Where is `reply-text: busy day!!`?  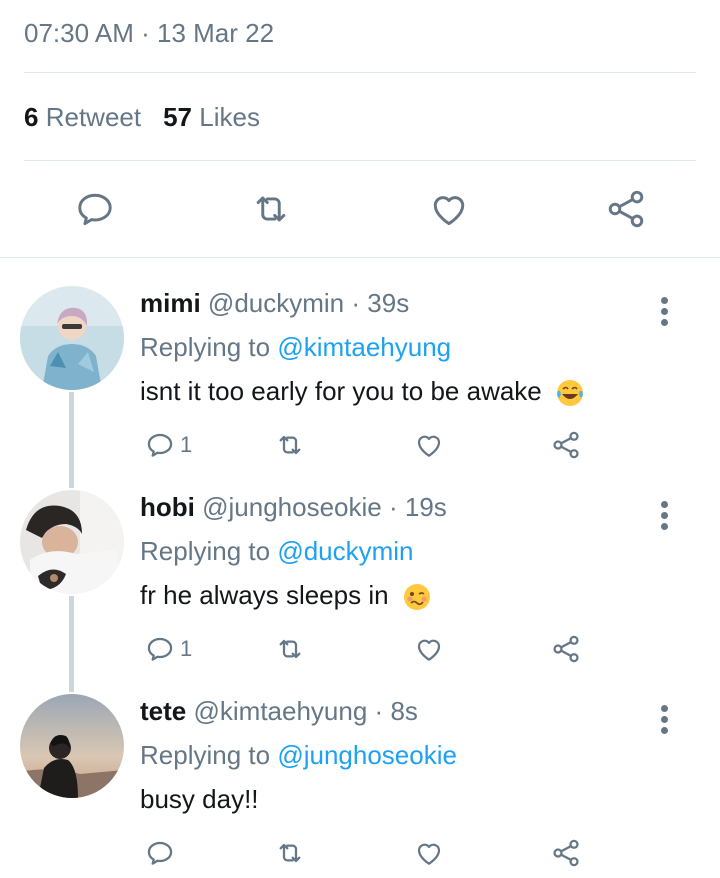
reply-text: busy day!! is located at coordinates (199, 799).